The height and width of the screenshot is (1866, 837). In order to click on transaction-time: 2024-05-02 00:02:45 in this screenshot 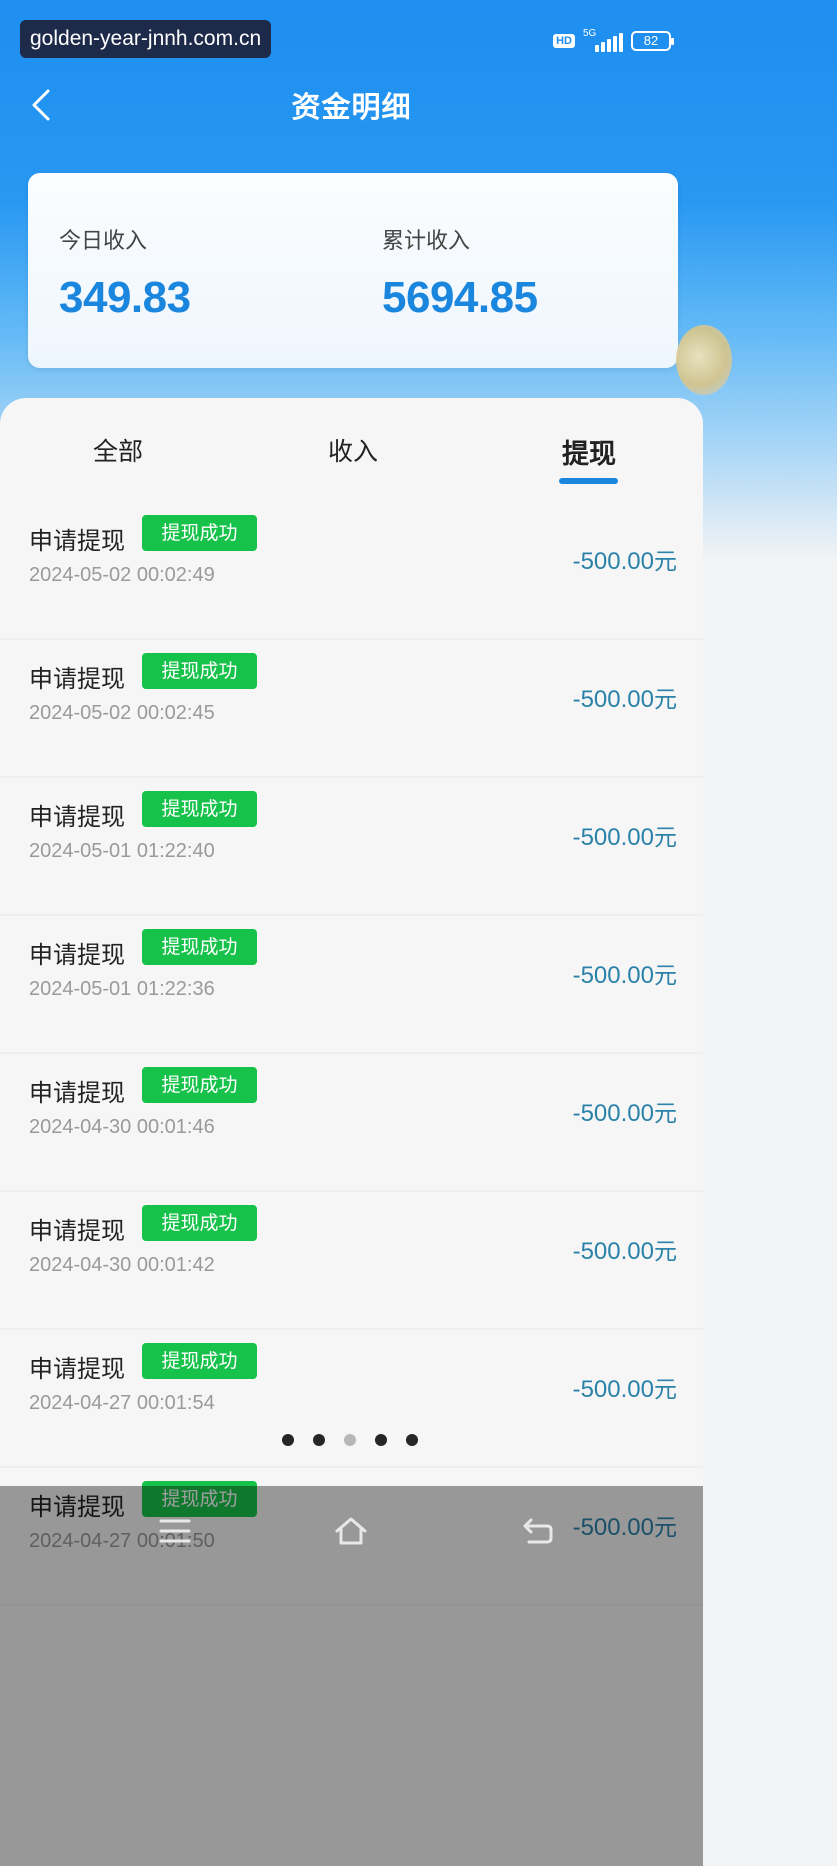, I will do `click(122, 713)`.